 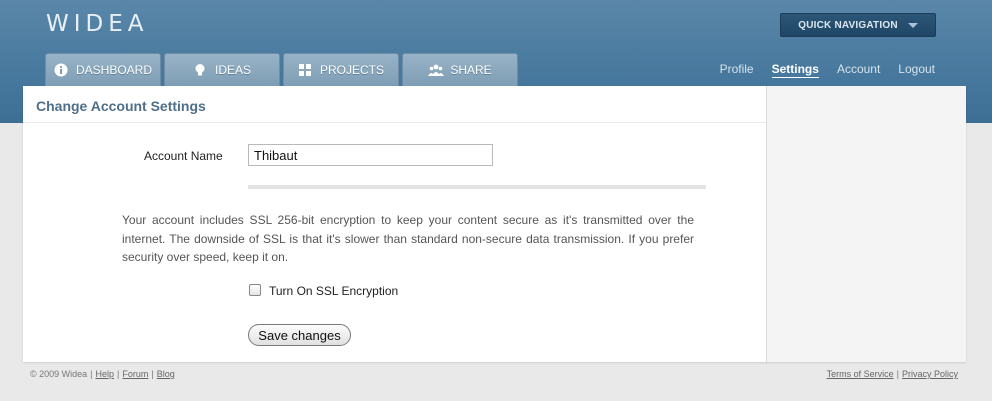 What do you see at coordinates (281, 69) in the screenshot?
I see `main-tabs: DASHBOARD IDEAS PROJECTS SHARE` at bounding box center [281, 69].